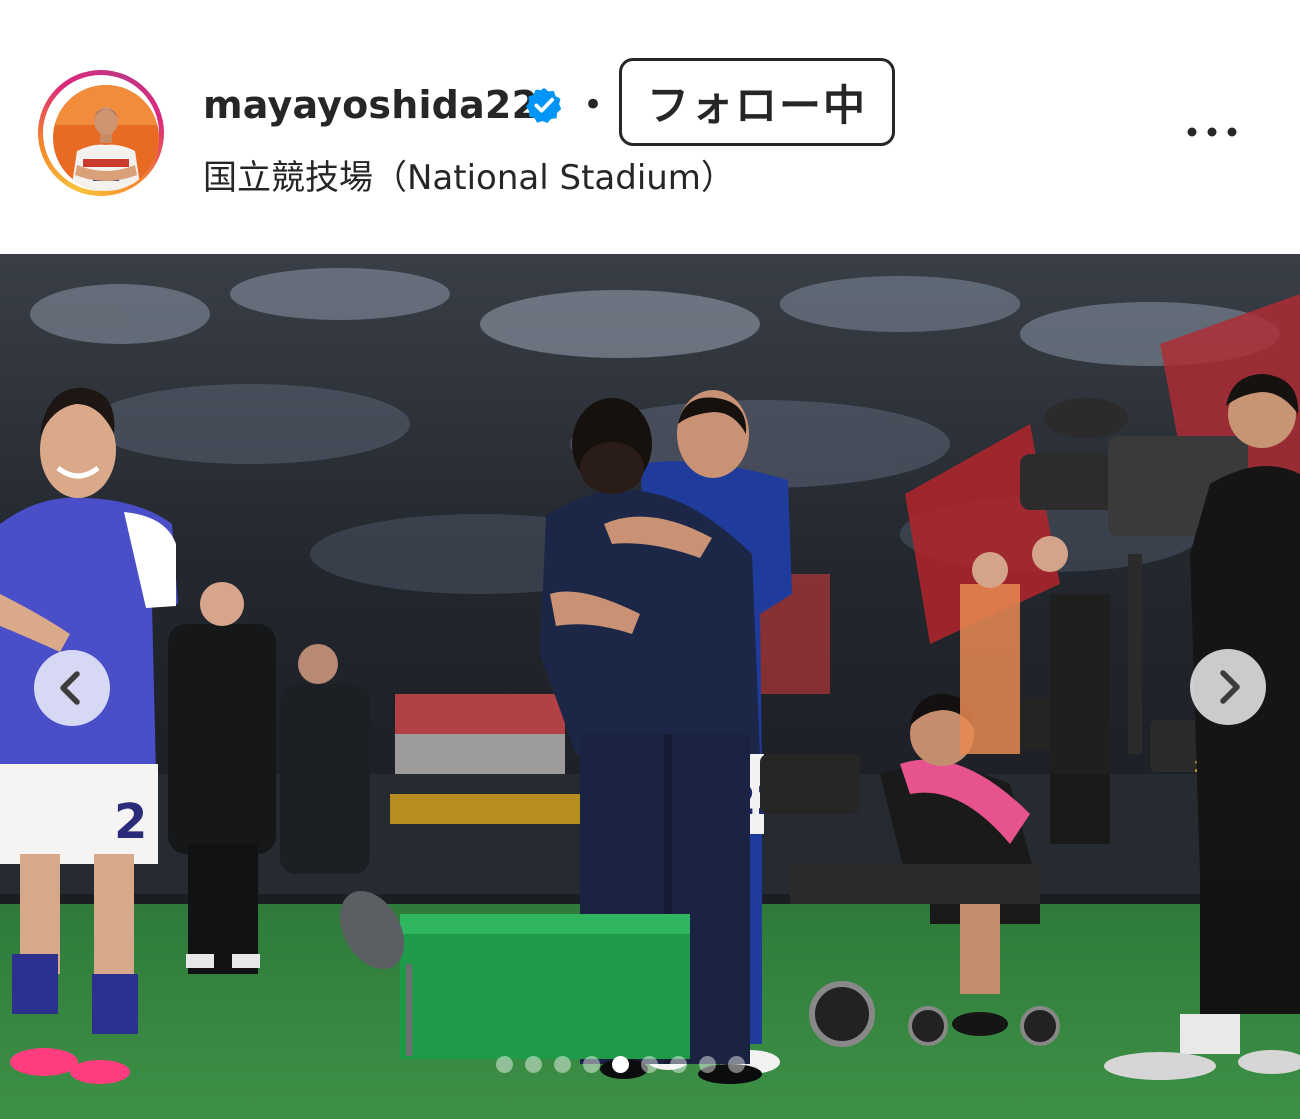 This screenshot has height=1119, width=1300. What do you see at coordinates (130, 822) in the screenshot?
I see `svg-text: 2` at bounding box center [130, 822].